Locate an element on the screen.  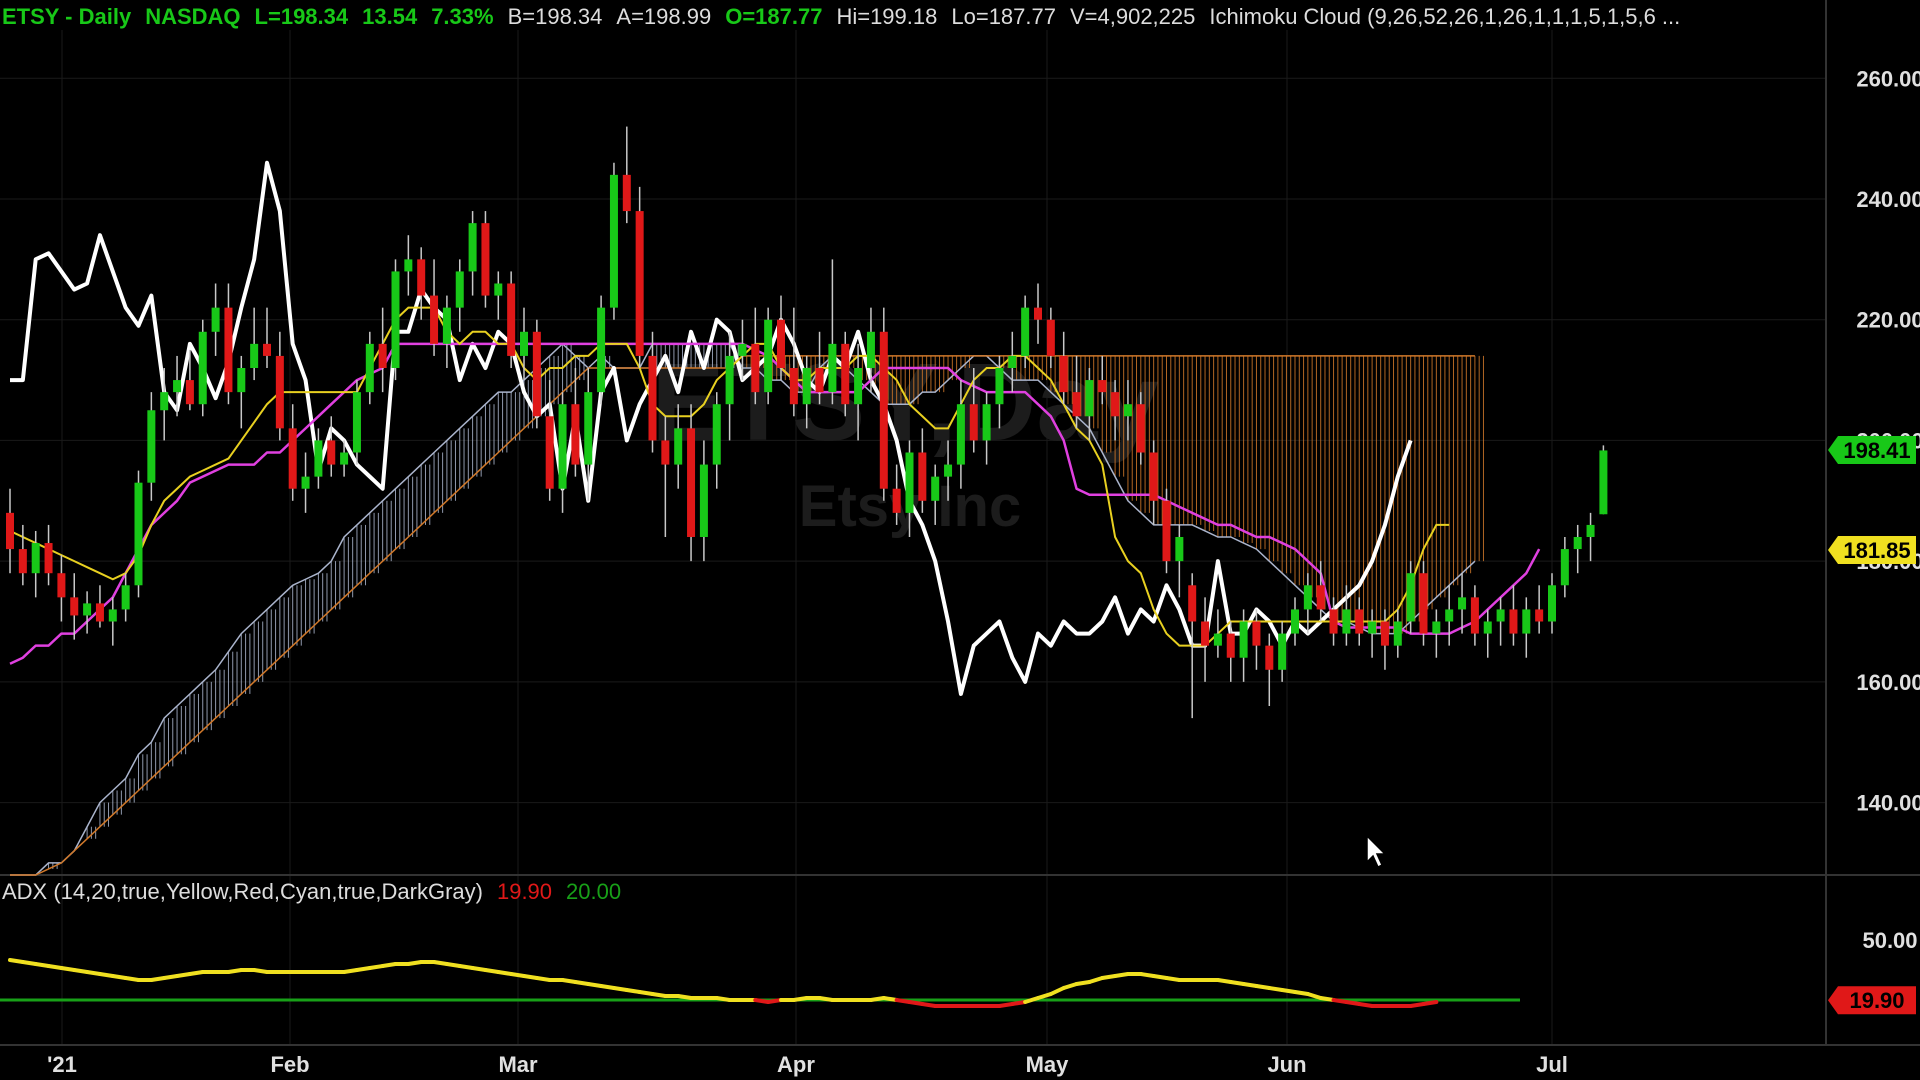
header-bid: B=198.34 is located at coordinates (555, 16).